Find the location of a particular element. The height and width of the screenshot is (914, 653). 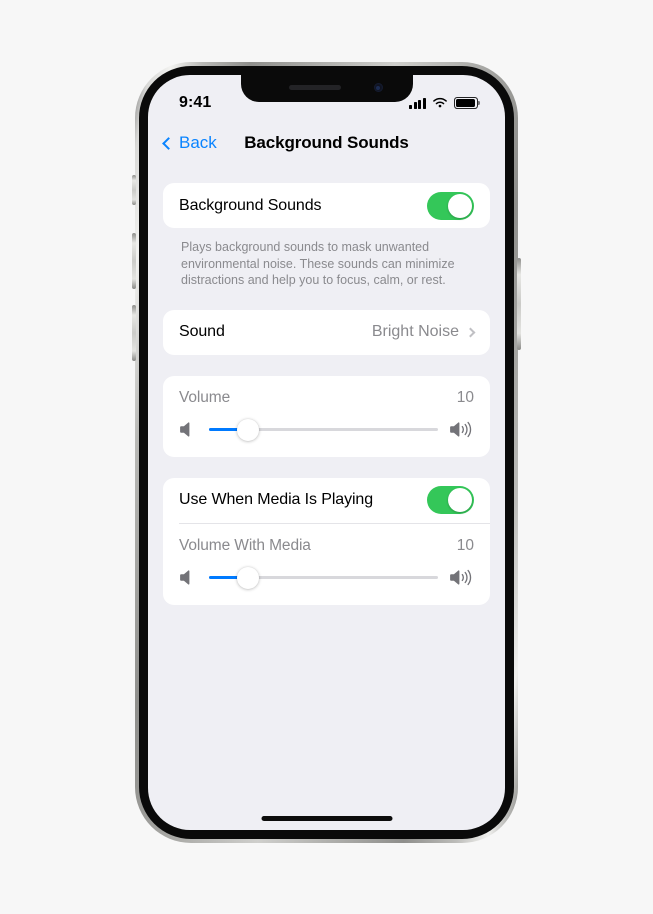

use-when-media-toggle is located at coordinates (450, 500).